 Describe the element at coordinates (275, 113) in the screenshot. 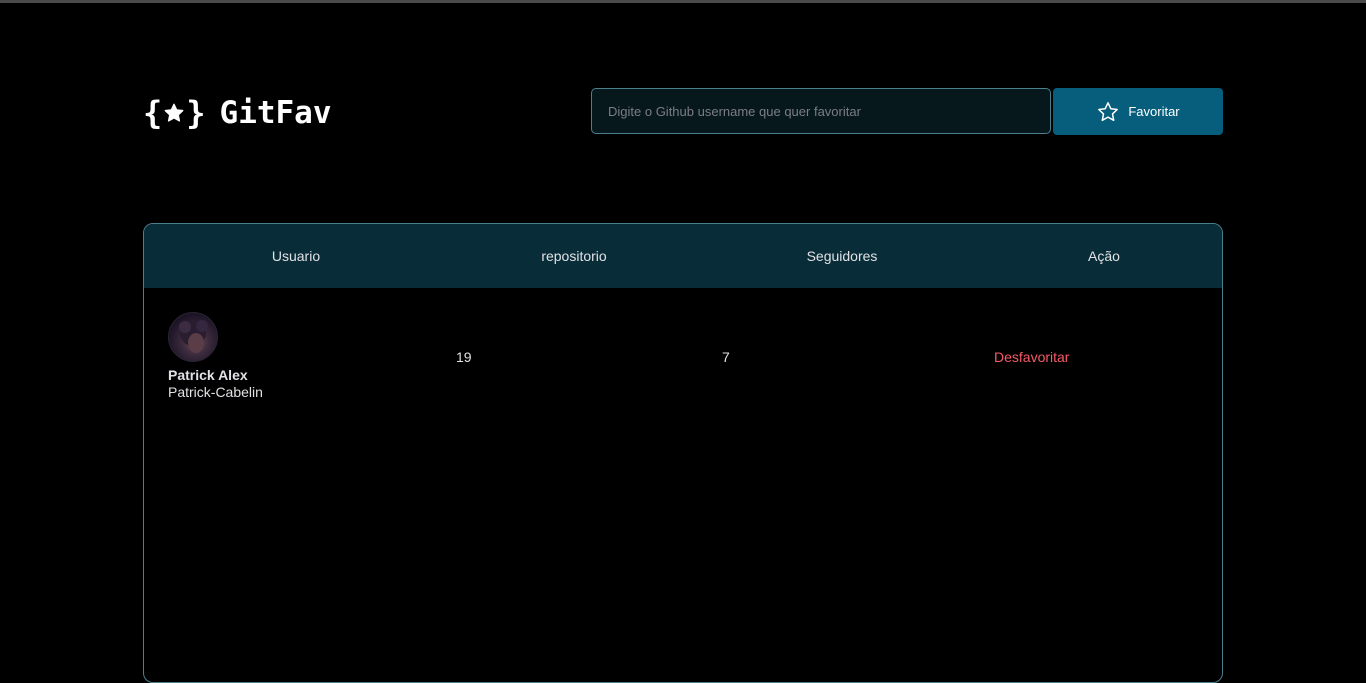

I see `app-title: GitFav` at that location.